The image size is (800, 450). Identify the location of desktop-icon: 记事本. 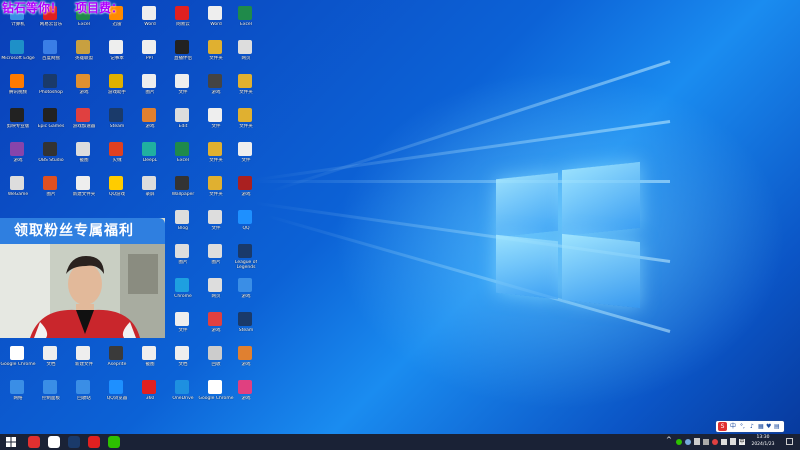
(117, 55).